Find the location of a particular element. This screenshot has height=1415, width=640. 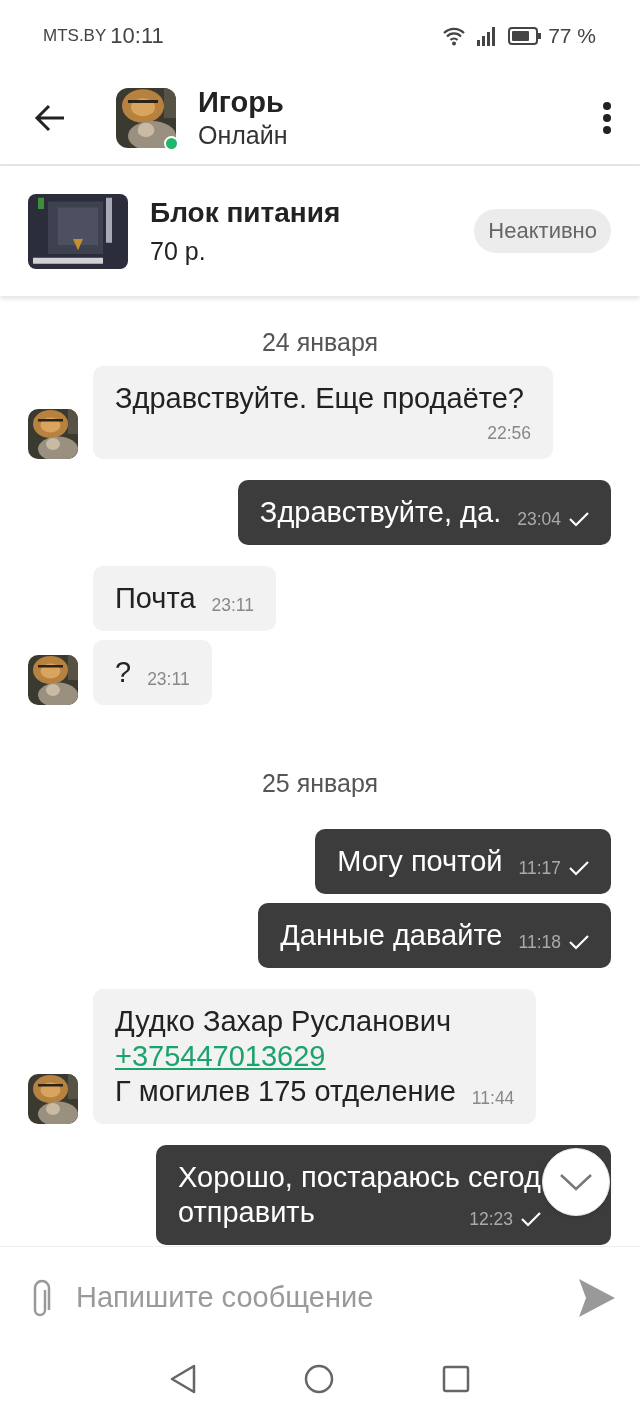

battery-percent: 77 % is located at coordinates (572, 36).